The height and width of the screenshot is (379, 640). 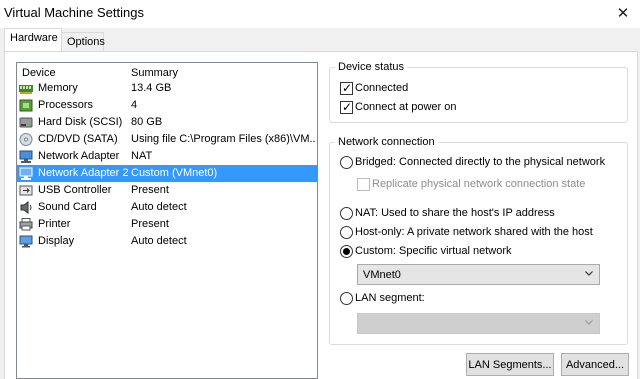 I want to click on network-connection-legend: Network connection, so click(x=386, y=142).